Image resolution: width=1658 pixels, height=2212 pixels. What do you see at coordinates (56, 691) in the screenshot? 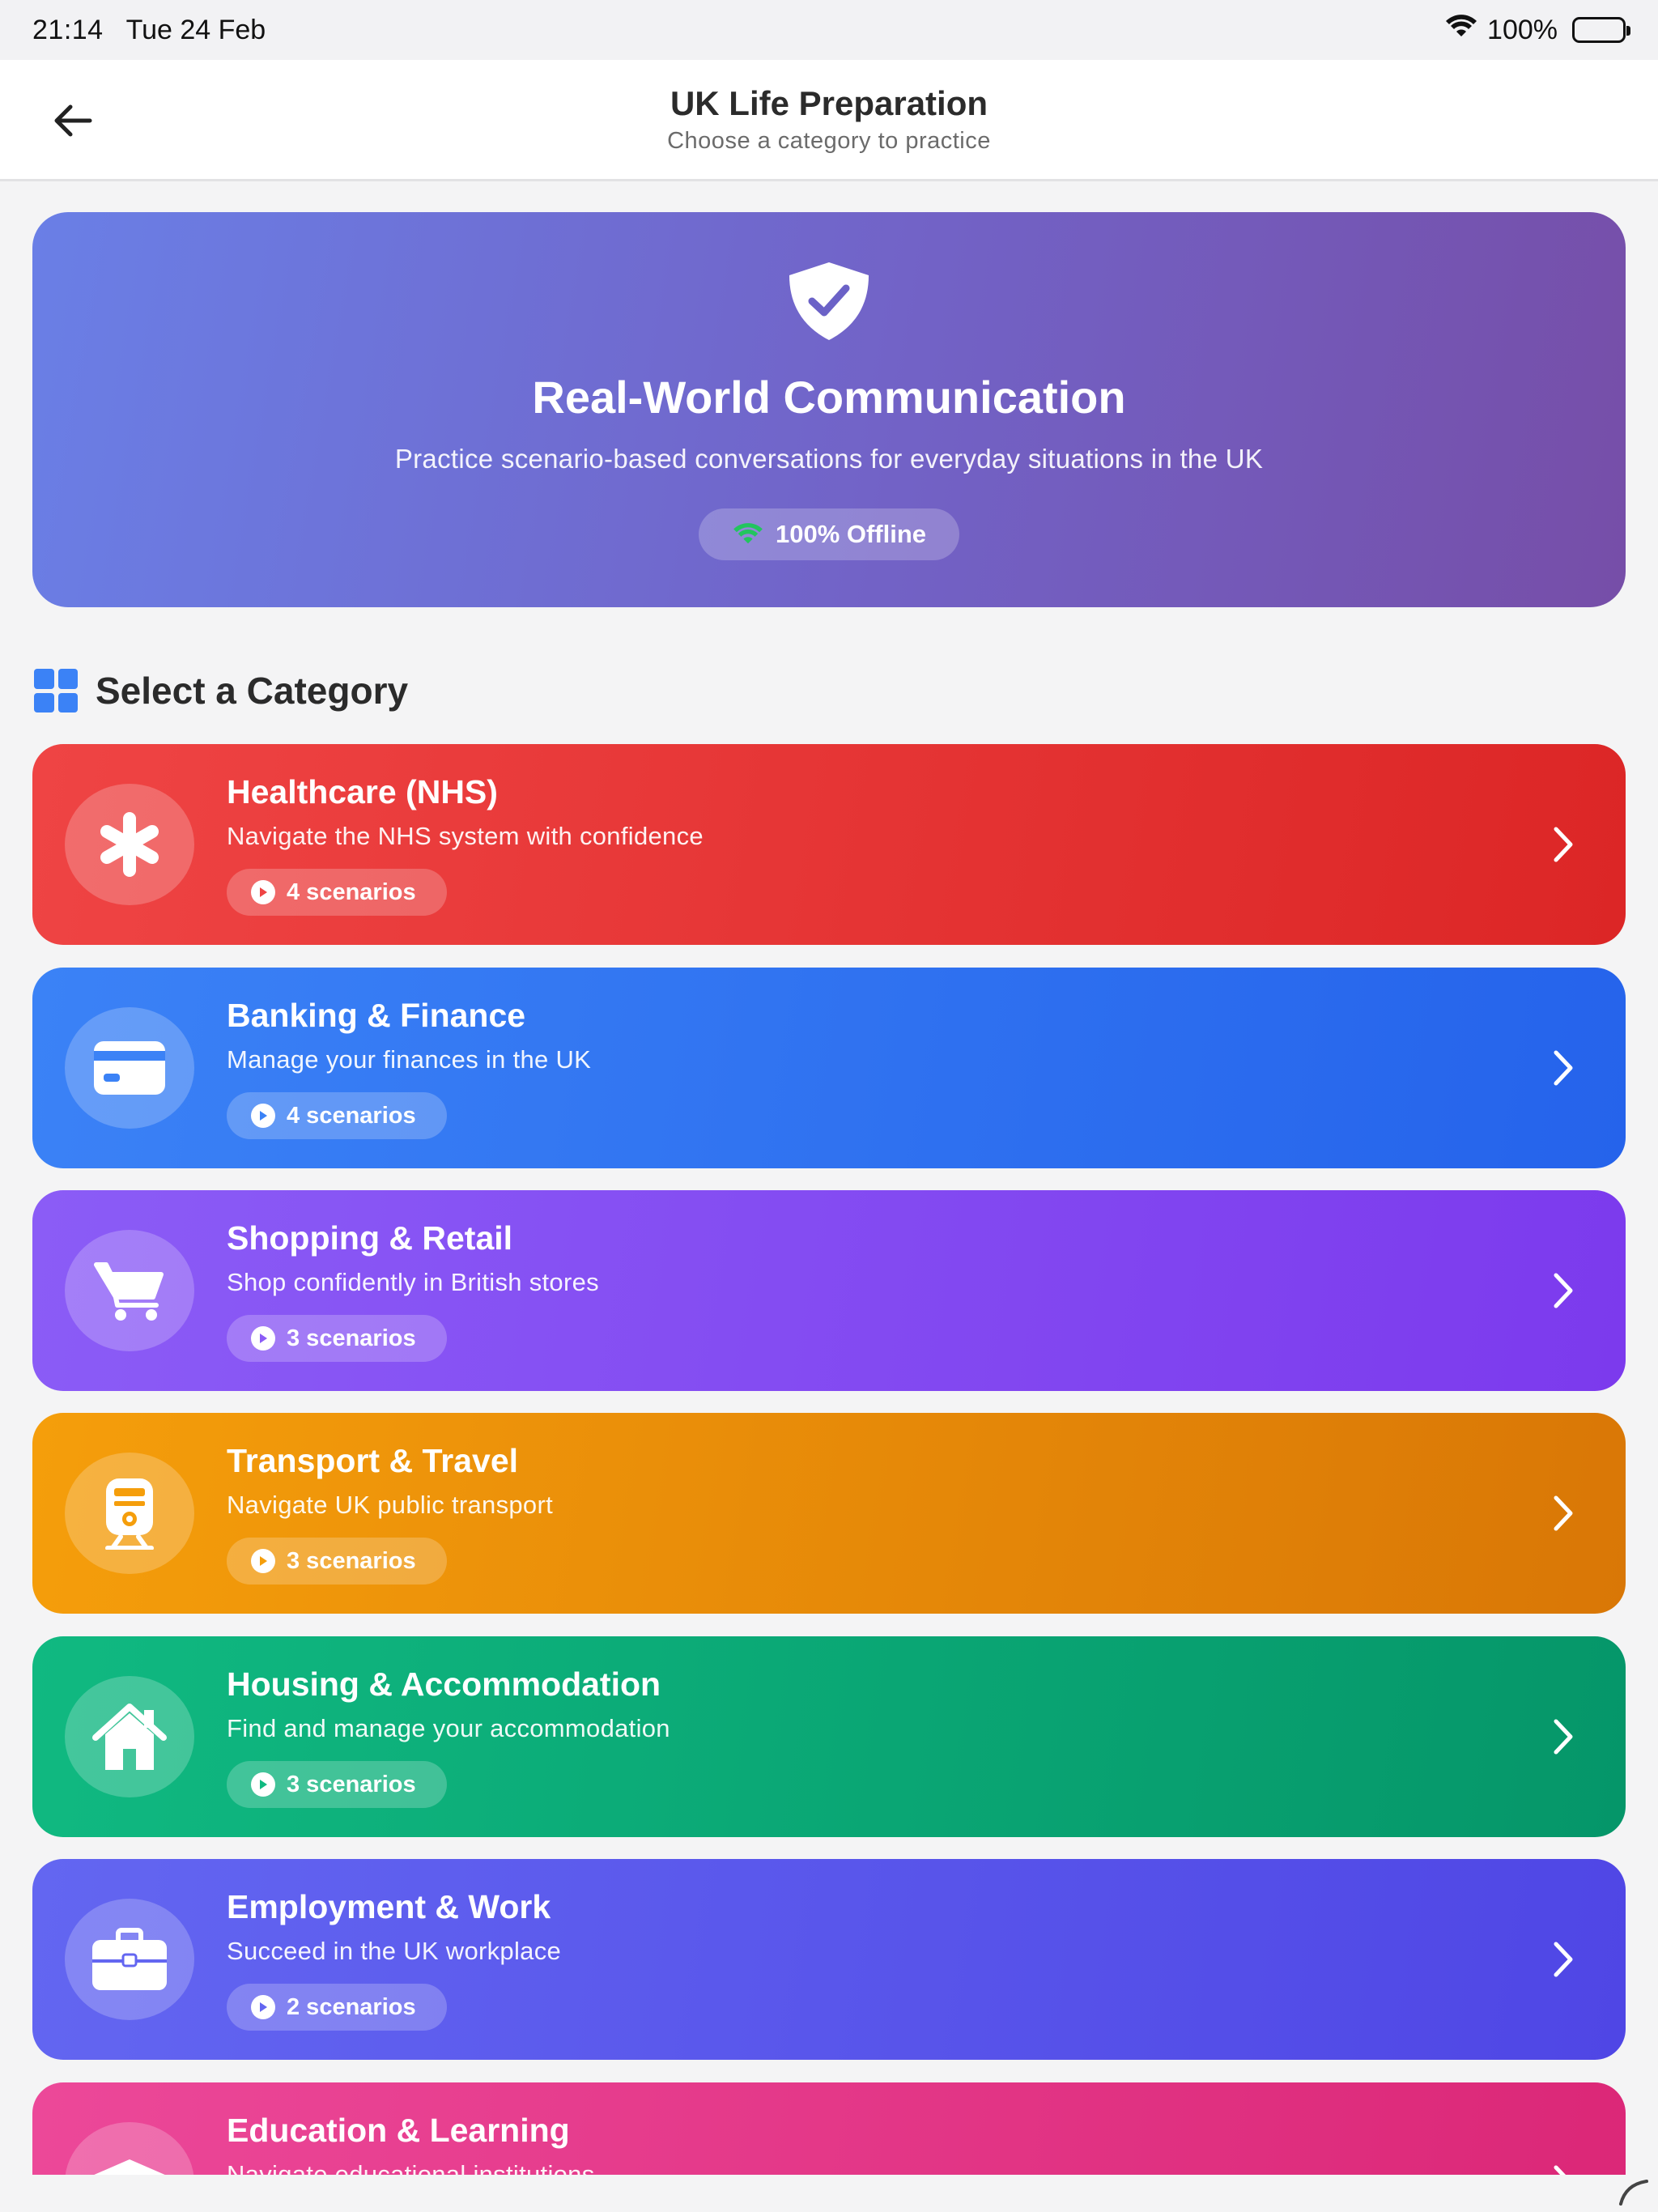
I see `grid-icon` at bounding box center [56, 691].